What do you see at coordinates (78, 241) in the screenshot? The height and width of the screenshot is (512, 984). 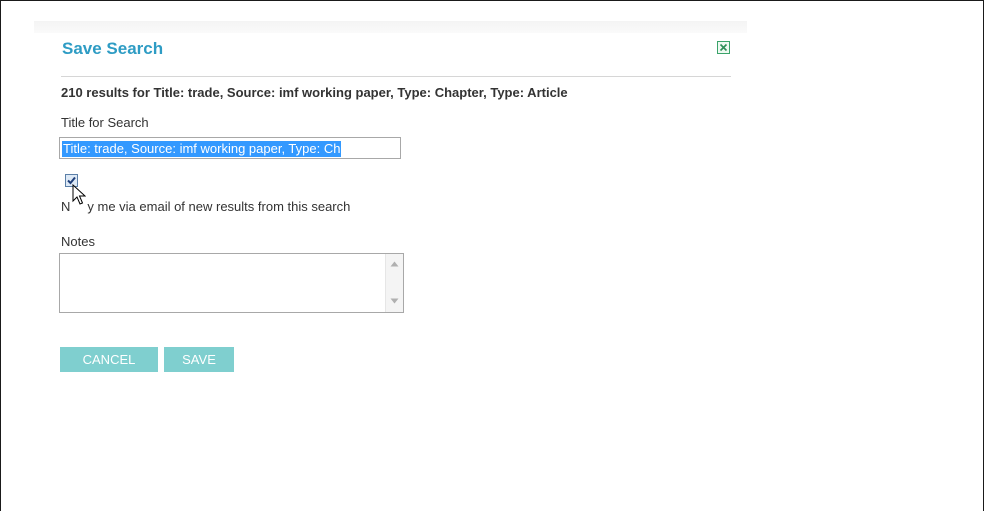 I see `notes-label: Notes` at bounding box center [78, 241].